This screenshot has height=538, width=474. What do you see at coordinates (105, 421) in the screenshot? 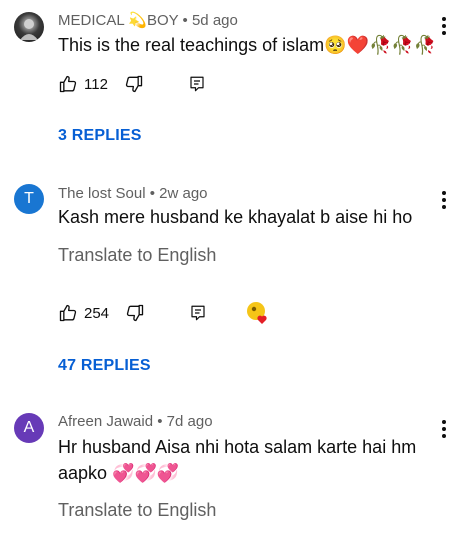
I see `comment-author: Afreen Jawaid` at bounding box center [105, 421].